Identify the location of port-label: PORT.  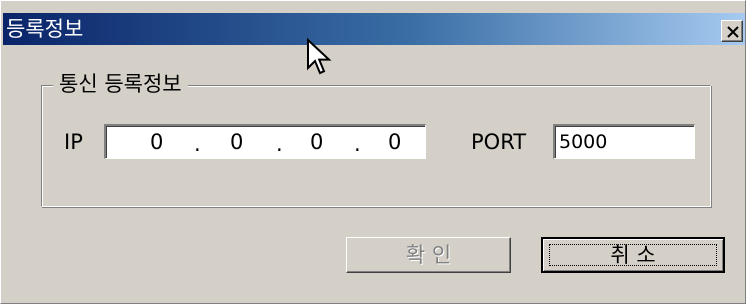
(499, 142).